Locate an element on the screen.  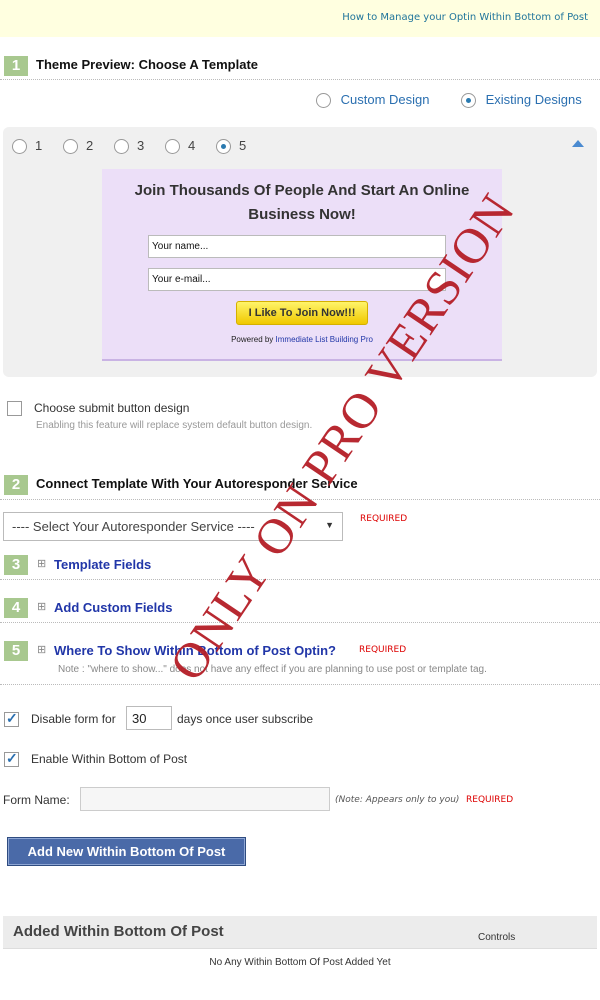
added-section-title: Added Within Bottom Of Post is located at coordinates (118, 931).